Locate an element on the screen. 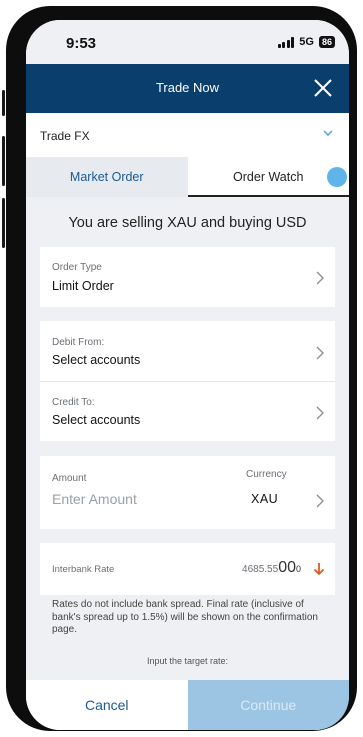 The image size is (363, 737). credit-to-value: Select accounts is located at coordinates (96, 420).